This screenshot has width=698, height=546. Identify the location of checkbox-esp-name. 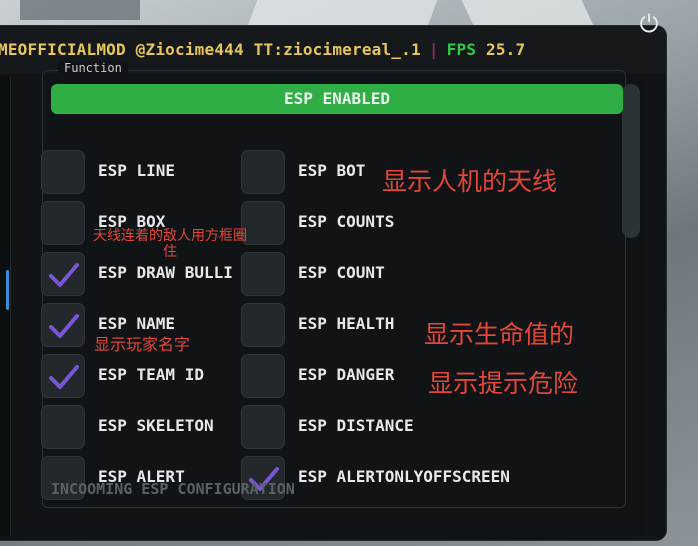
(63, 325).